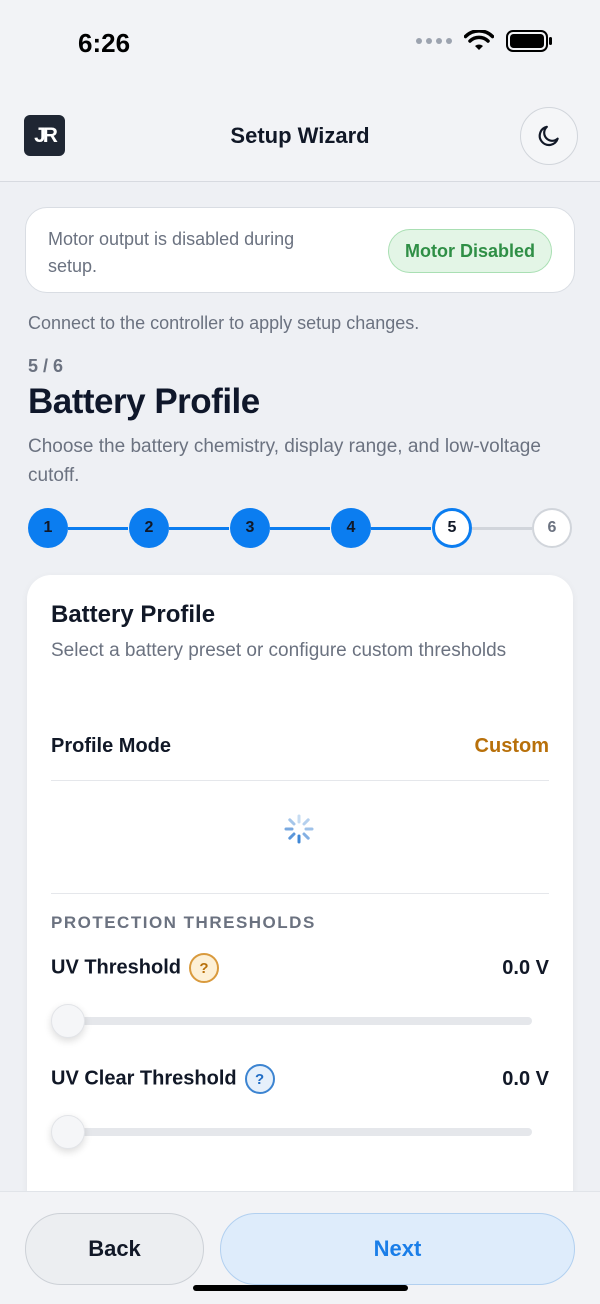 The image size is (600, 1304). I want to click on uv-clear-threshold-slider-thumb, so click(68, 1132).